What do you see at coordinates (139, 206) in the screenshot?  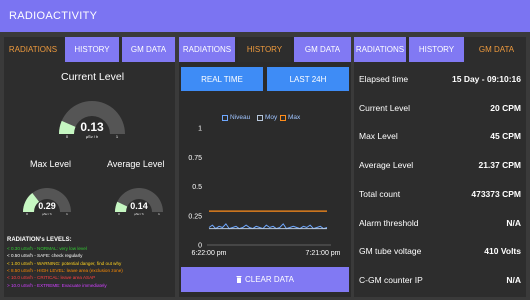 I see `gauge-value: 0.14` at bounding box center [139, 206].